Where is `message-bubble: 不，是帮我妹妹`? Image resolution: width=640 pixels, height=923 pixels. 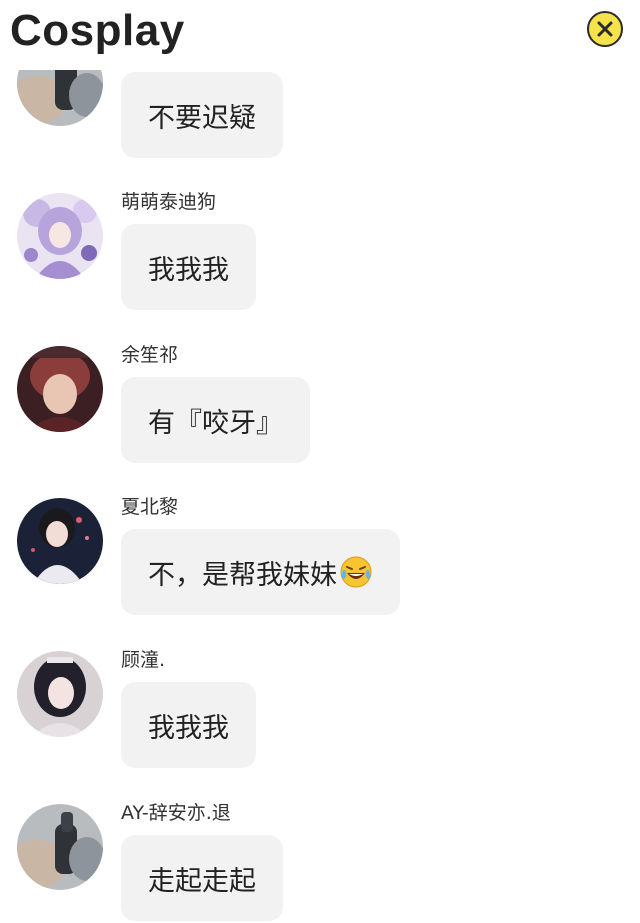 message-bubble: 不，是帮我妹妹 is located at coordinates (260, 572).